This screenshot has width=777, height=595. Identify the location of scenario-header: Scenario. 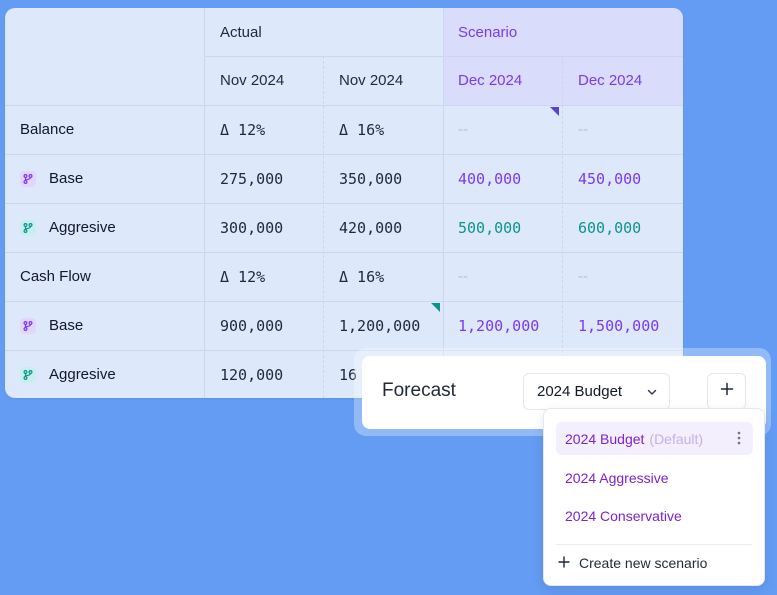
(488, 32).